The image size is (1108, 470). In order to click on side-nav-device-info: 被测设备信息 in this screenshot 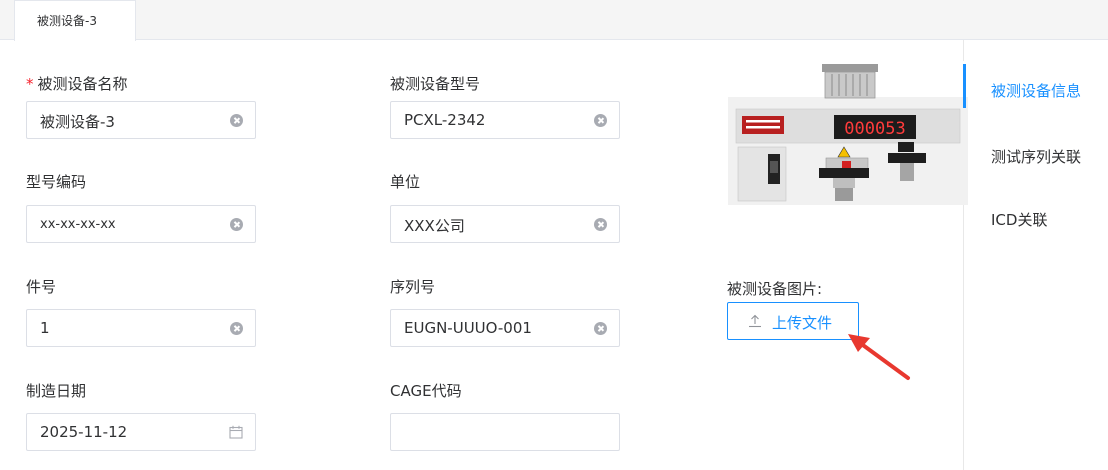, I will do `click(1036, 90)`.